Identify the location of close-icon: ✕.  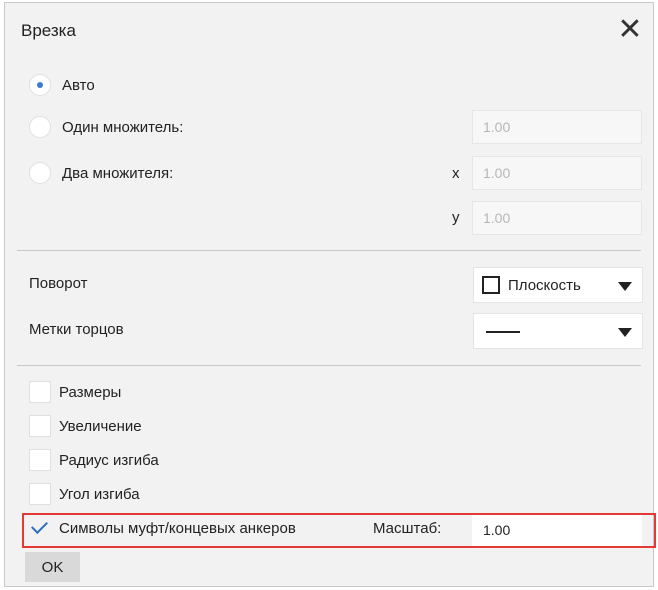
(630, 30).